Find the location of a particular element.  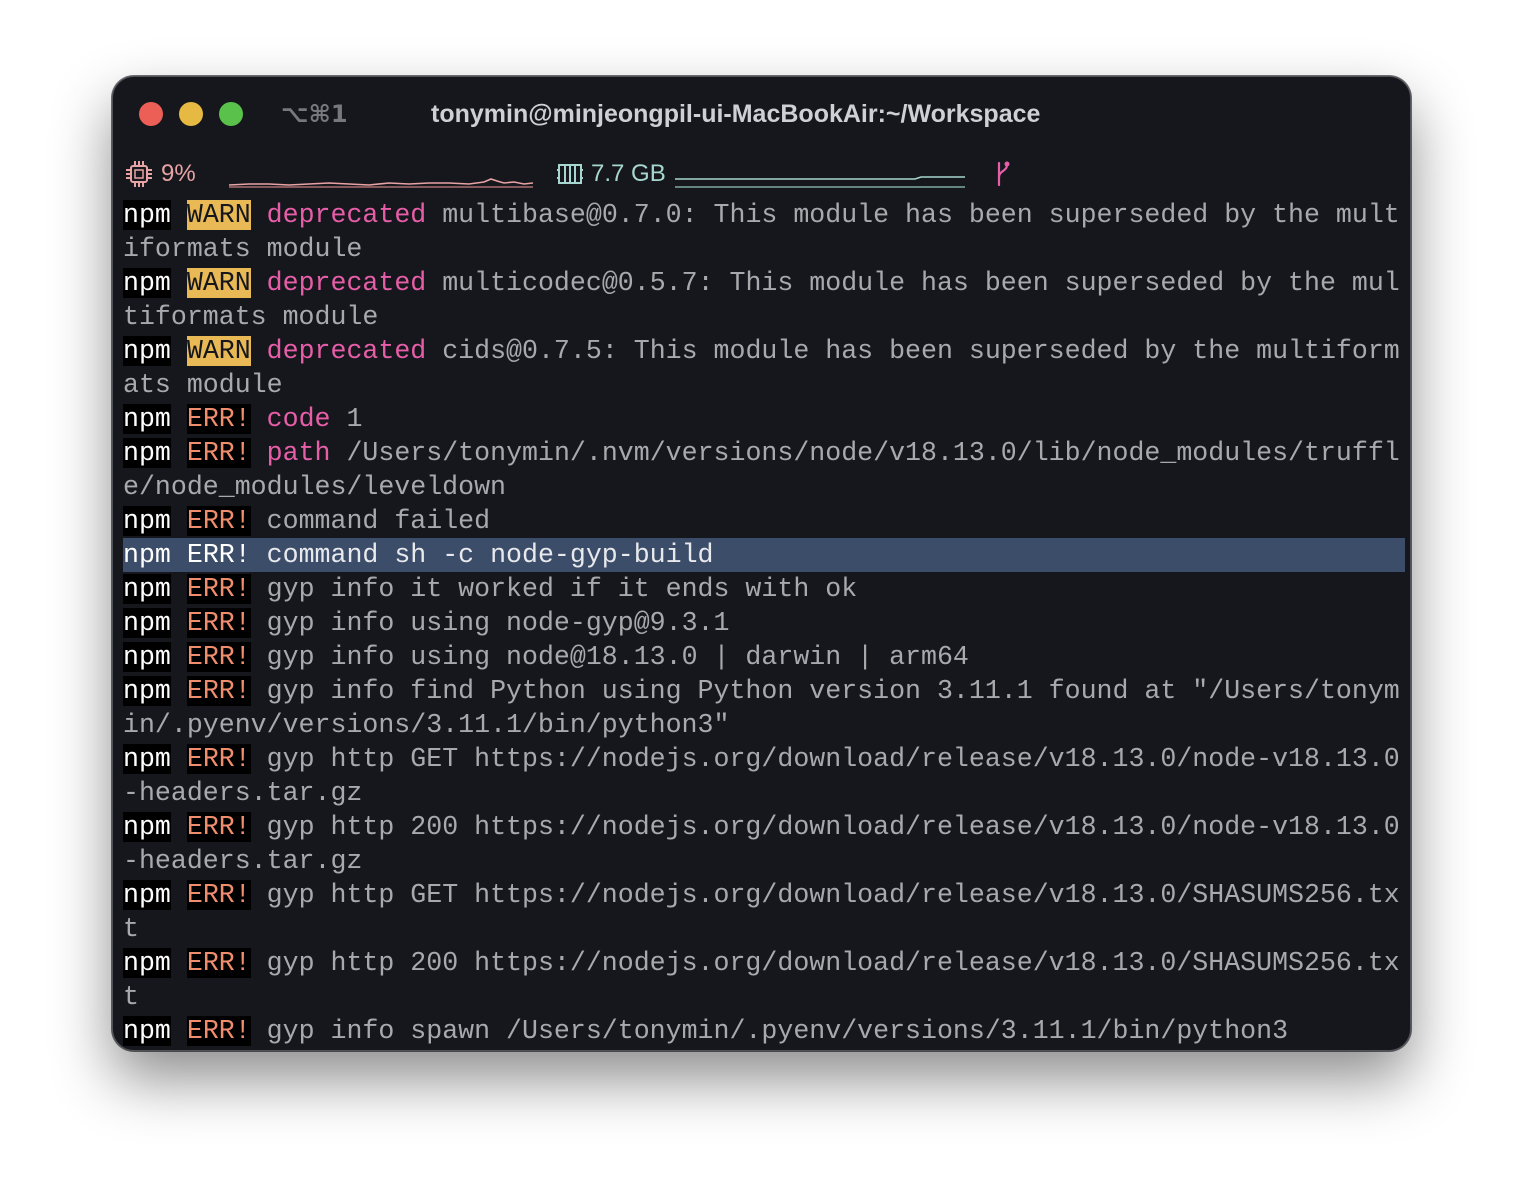

terminal-line: iformats module is located at coordinates (764, 249).